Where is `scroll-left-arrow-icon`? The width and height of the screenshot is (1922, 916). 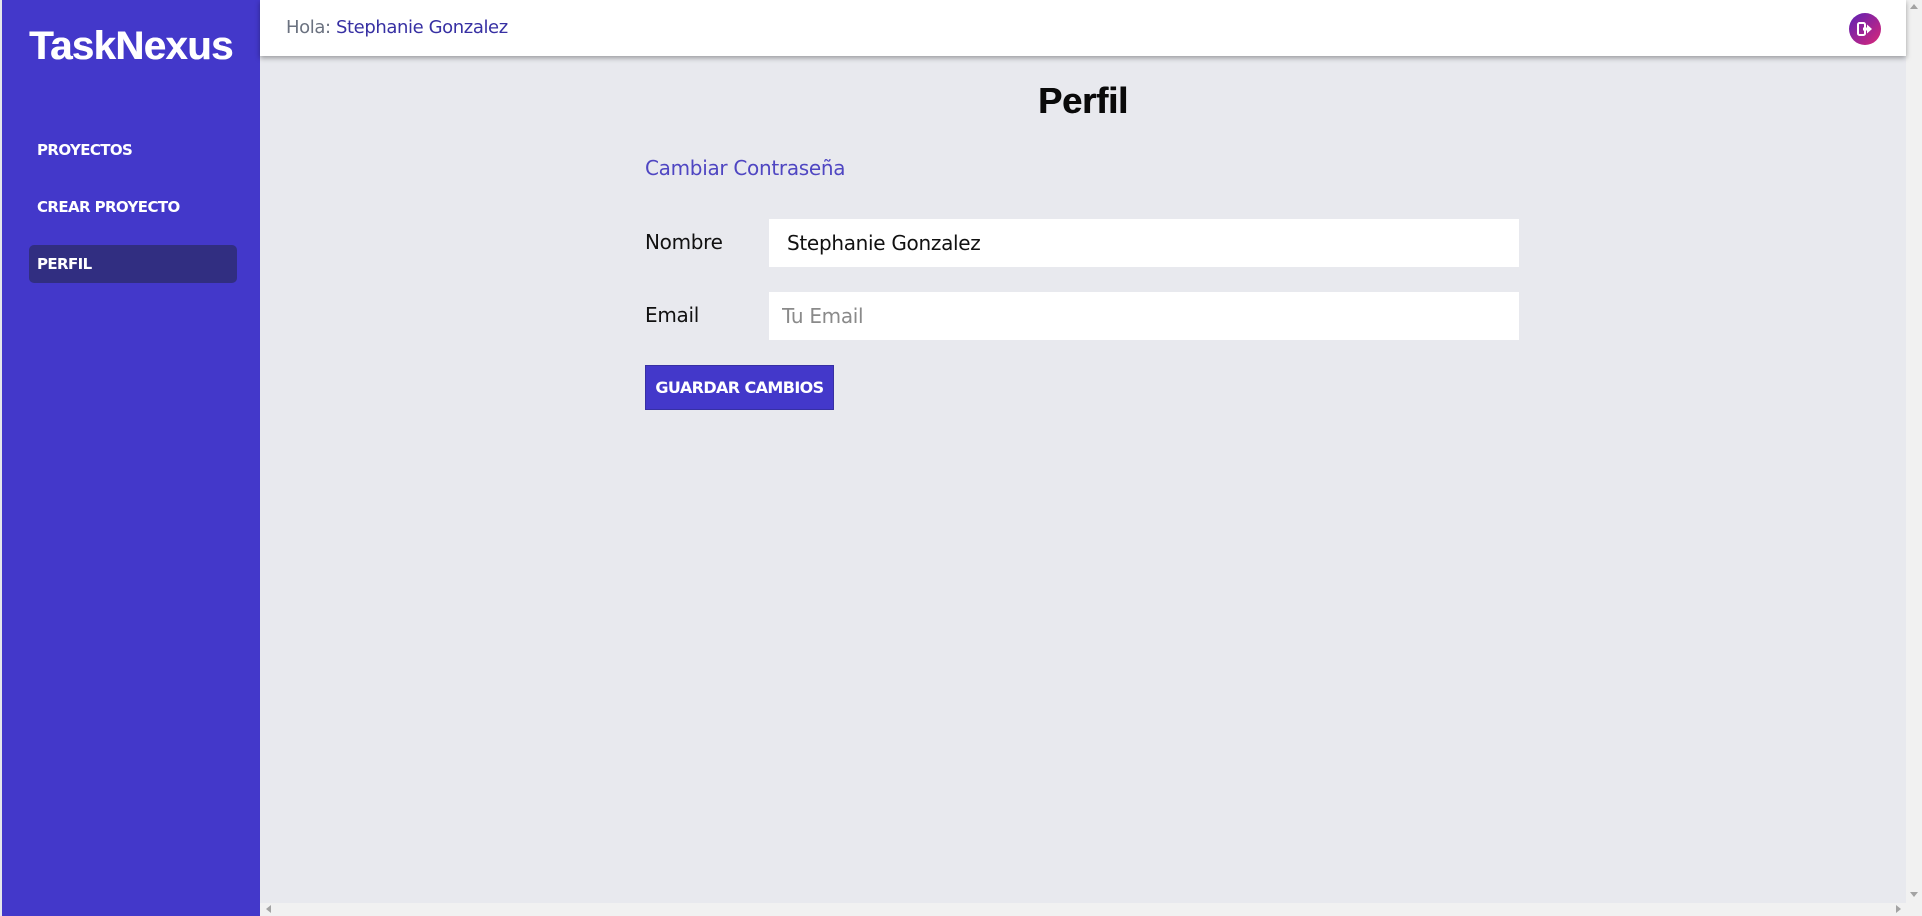
scroll-left-arrow-icon is located at coordinates (268, 909).